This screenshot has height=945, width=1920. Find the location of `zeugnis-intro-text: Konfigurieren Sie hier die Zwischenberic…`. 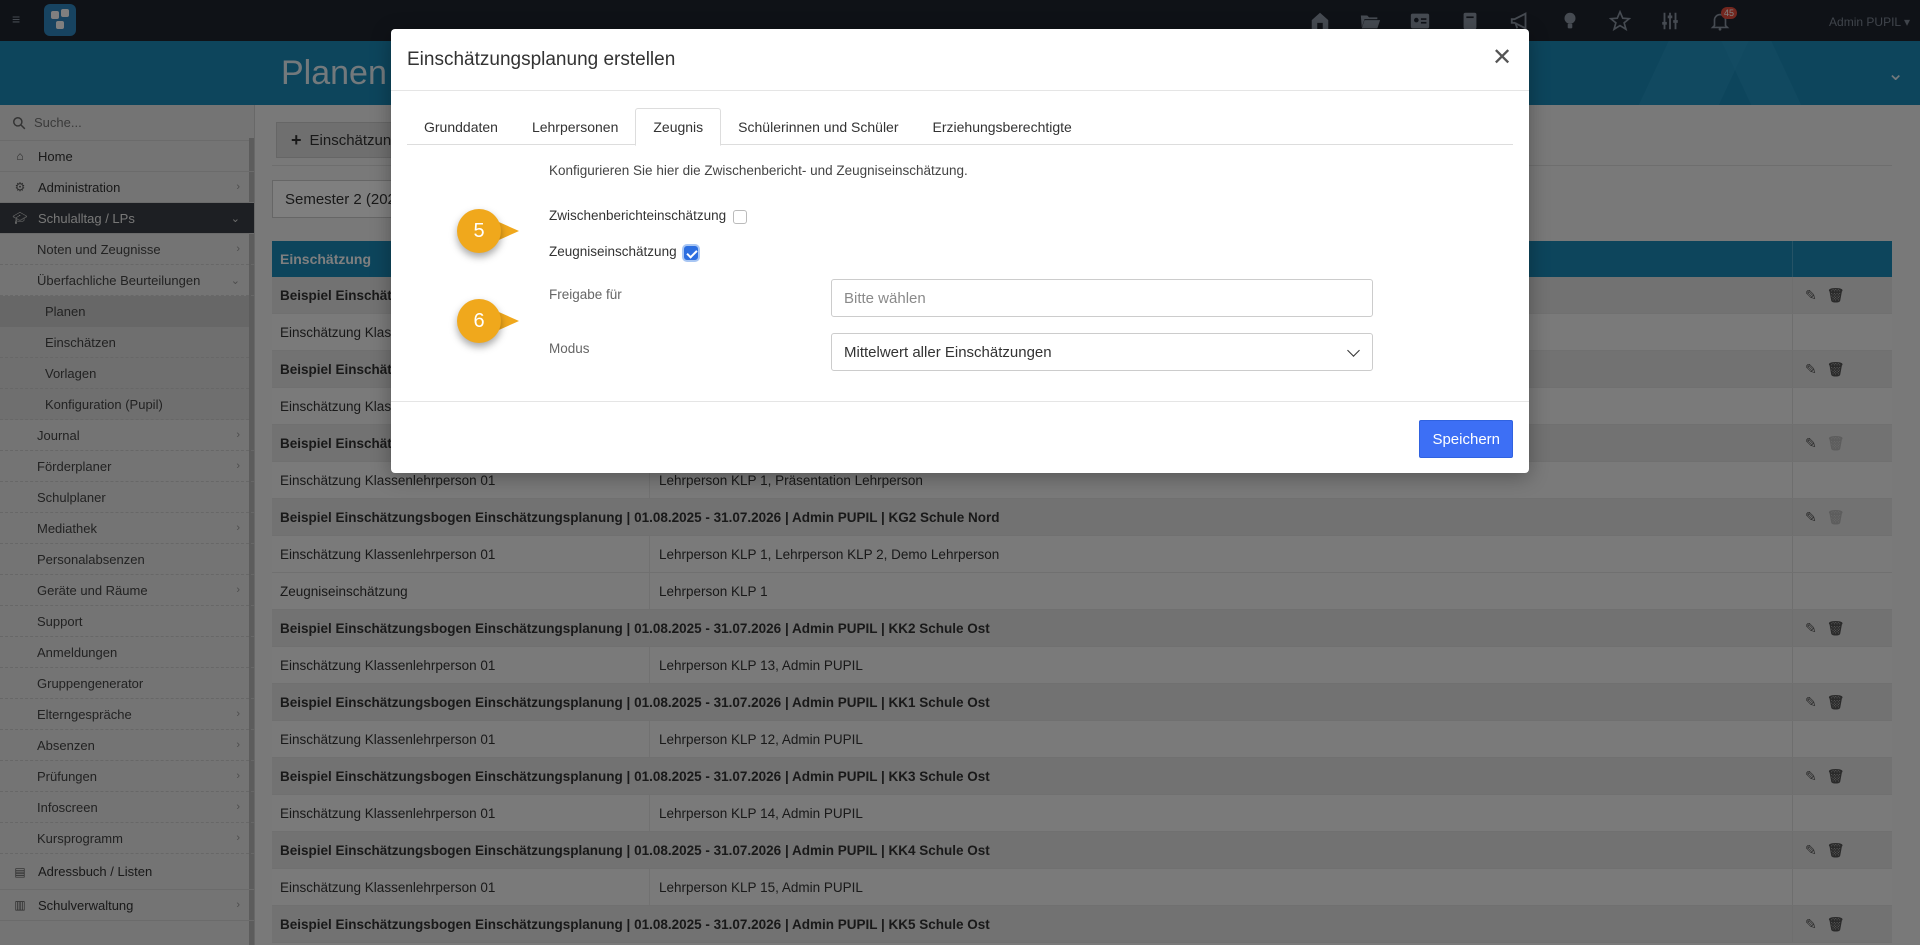

zeugnis-intro-text: Konfigurieren Sie hier die Zwischenberic… is located at coordinates (758, 170).